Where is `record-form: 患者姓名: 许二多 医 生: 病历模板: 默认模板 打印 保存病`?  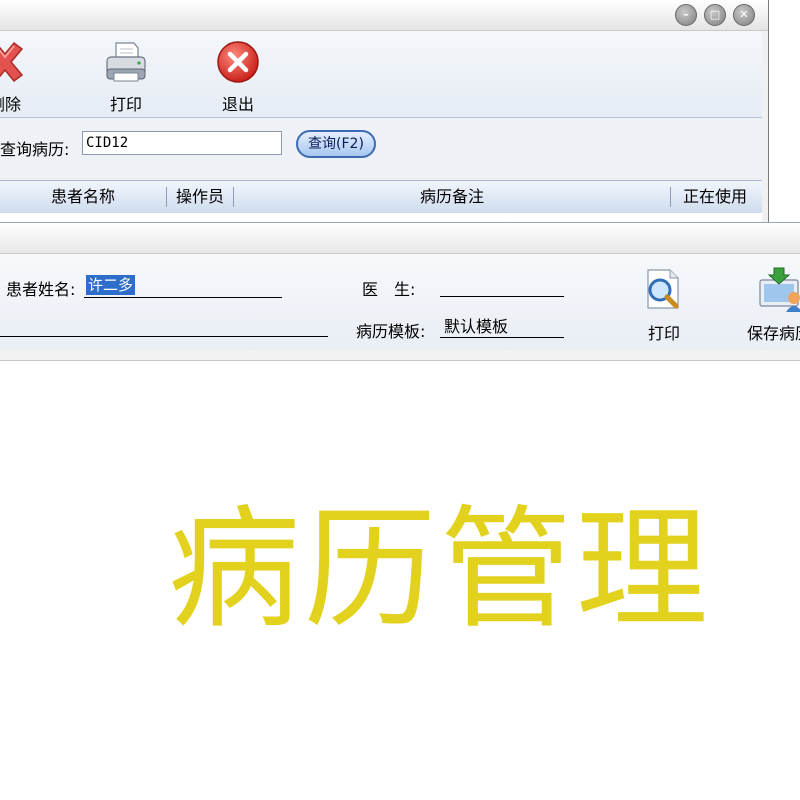 record-form: 患者姓名: 许二多 医 生: 病历模板: 默认模板 打印 保存病 is located at coordinates (400, 302).